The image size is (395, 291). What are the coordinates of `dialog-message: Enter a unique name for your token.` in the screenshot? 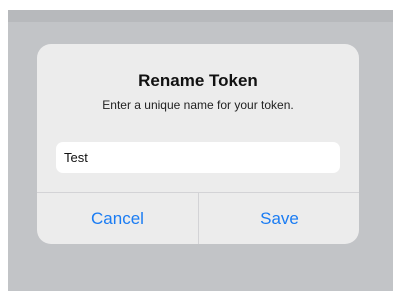 It's located at (198, 105).